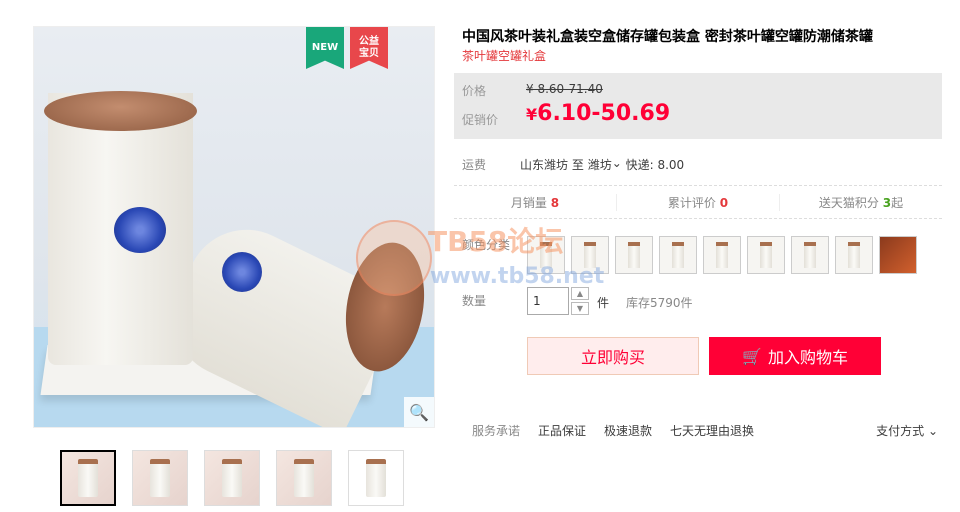 The height and width of the screenshot is (512, 960). I want to click on quantity-increase-icon: ▲, so click(580, 293).